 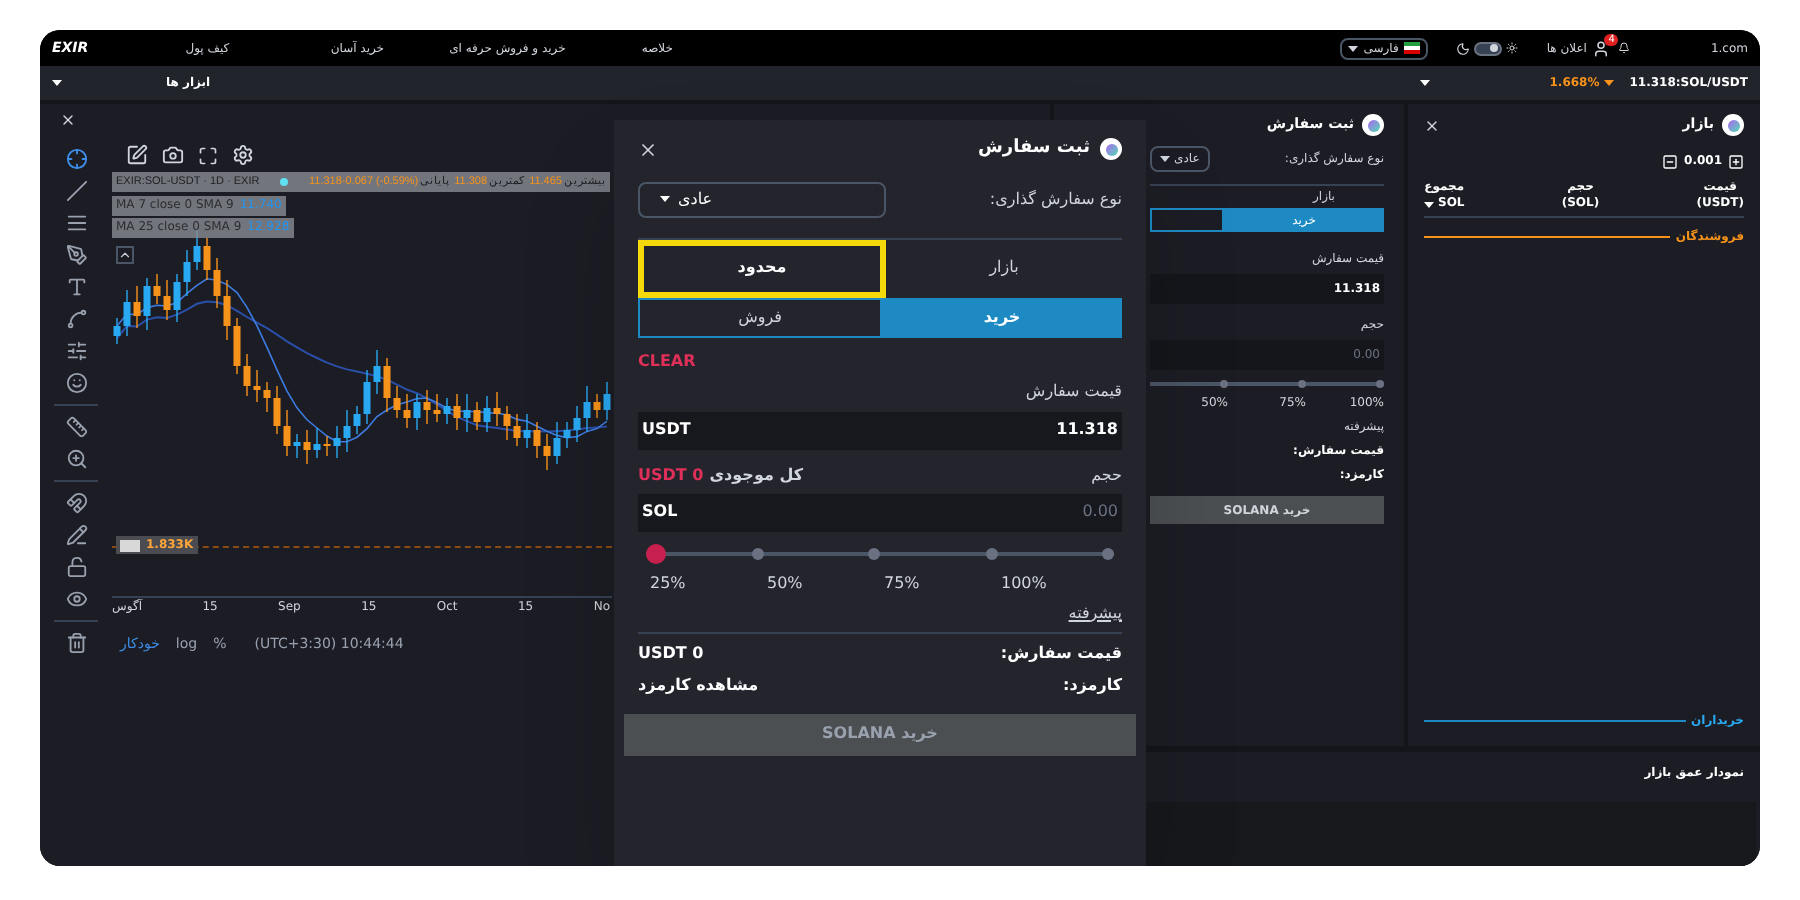 I want to click on ruler-icon, so click(x=76, y=427).